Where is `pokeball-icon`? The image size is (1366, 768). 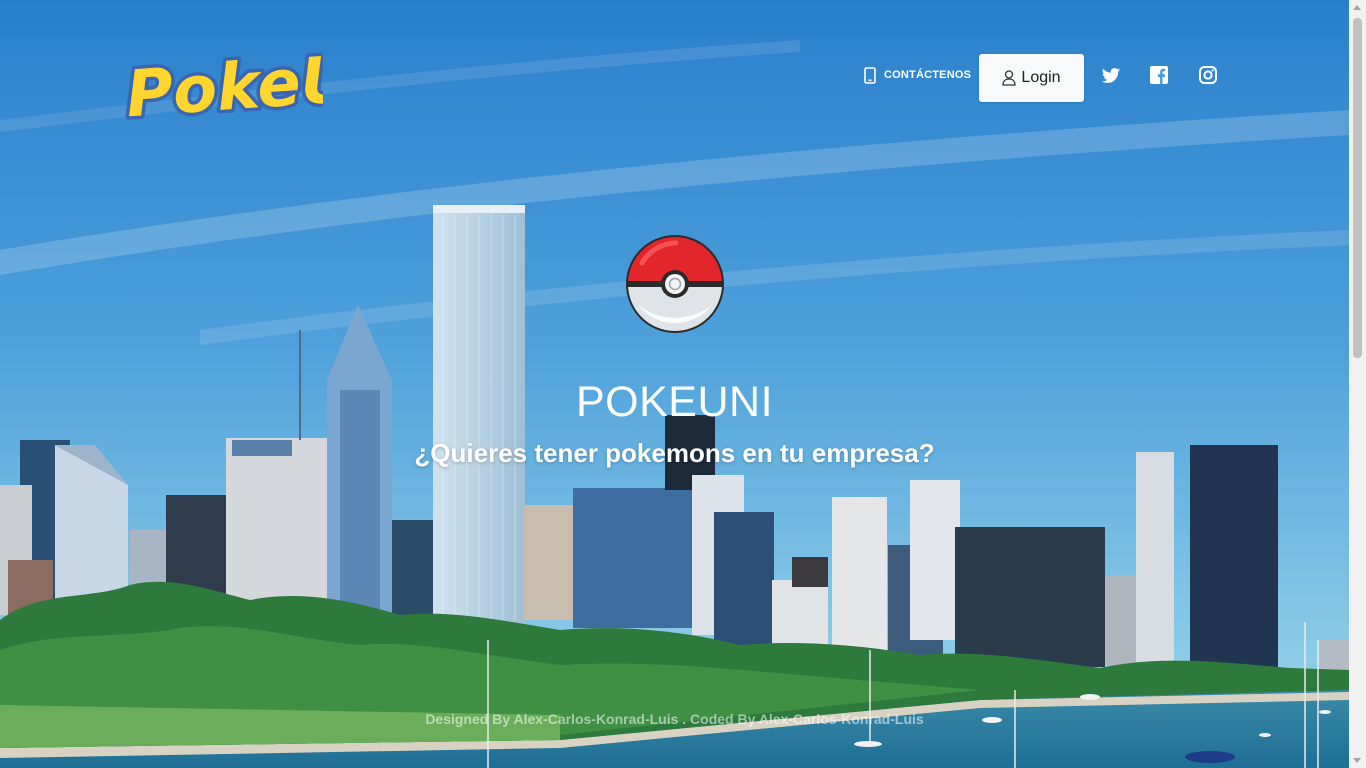 pokeball-icon is located at coordinates (675, 284).